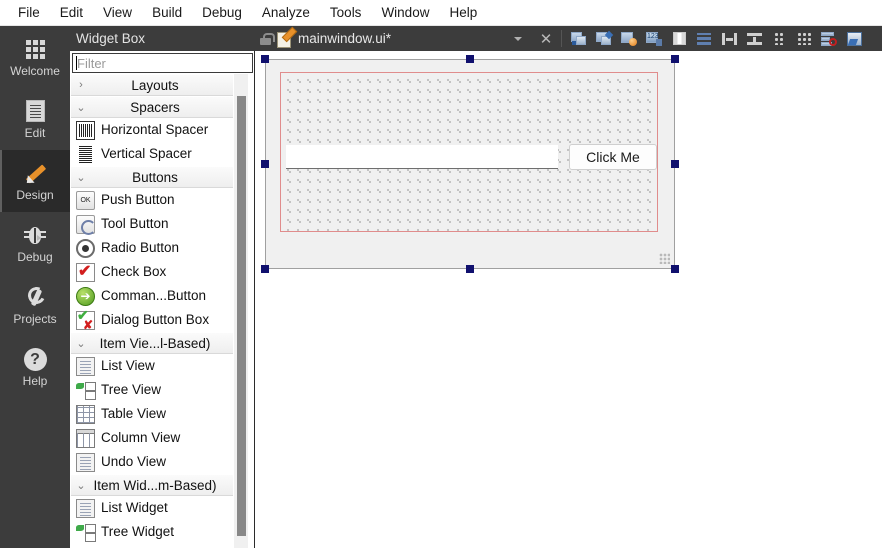 Image resolution: width=882 pixels, height=548 pixels. Describe the element at coordinates (155, 85) in the screenshot. I see `section-label: Layouts` at that location.